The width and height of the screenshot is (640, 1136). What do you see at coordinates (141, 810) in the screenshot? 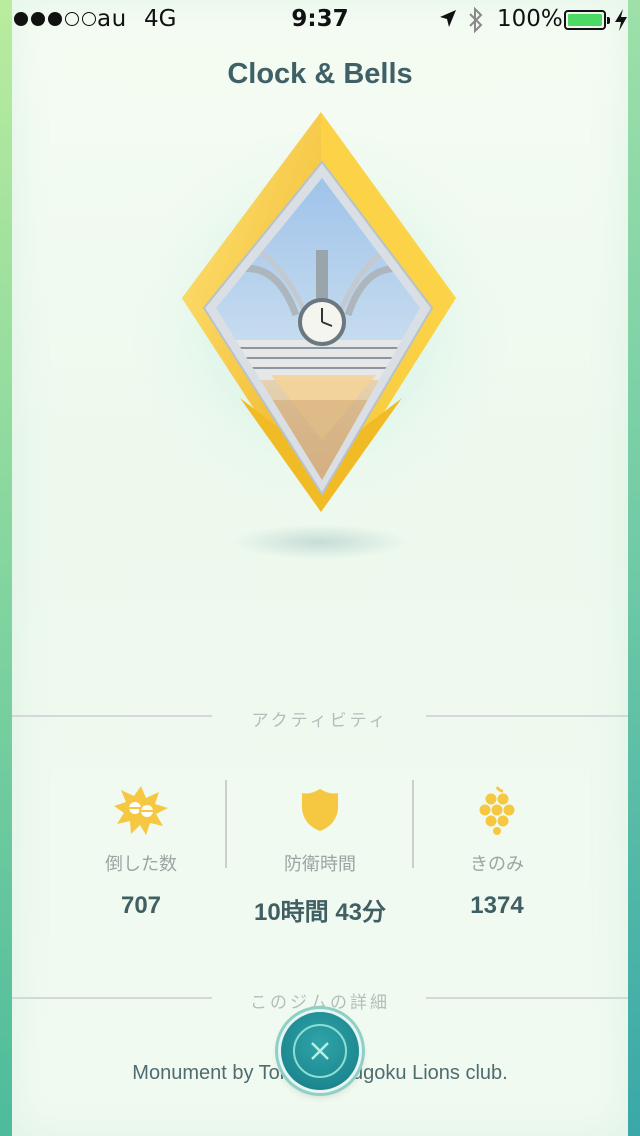
I see `battle-burst-icon` at bounding box center [141, 810].